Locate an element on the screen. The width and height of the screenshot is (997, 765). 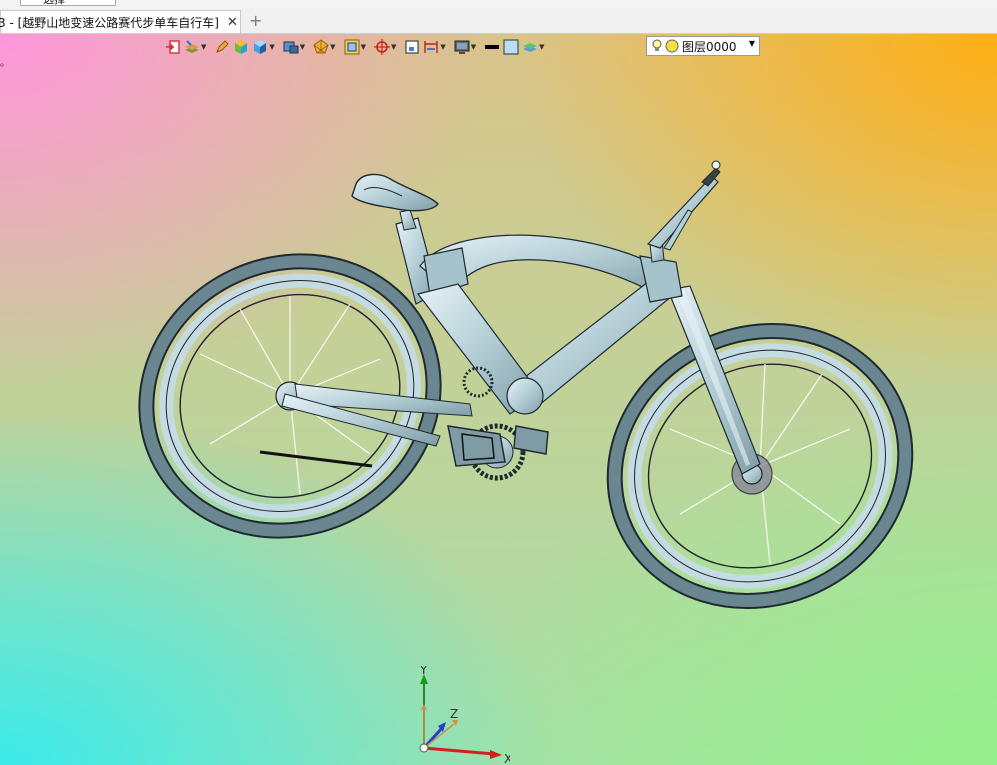
axis-triad: Y Z X is located at coordinates (464, 715).